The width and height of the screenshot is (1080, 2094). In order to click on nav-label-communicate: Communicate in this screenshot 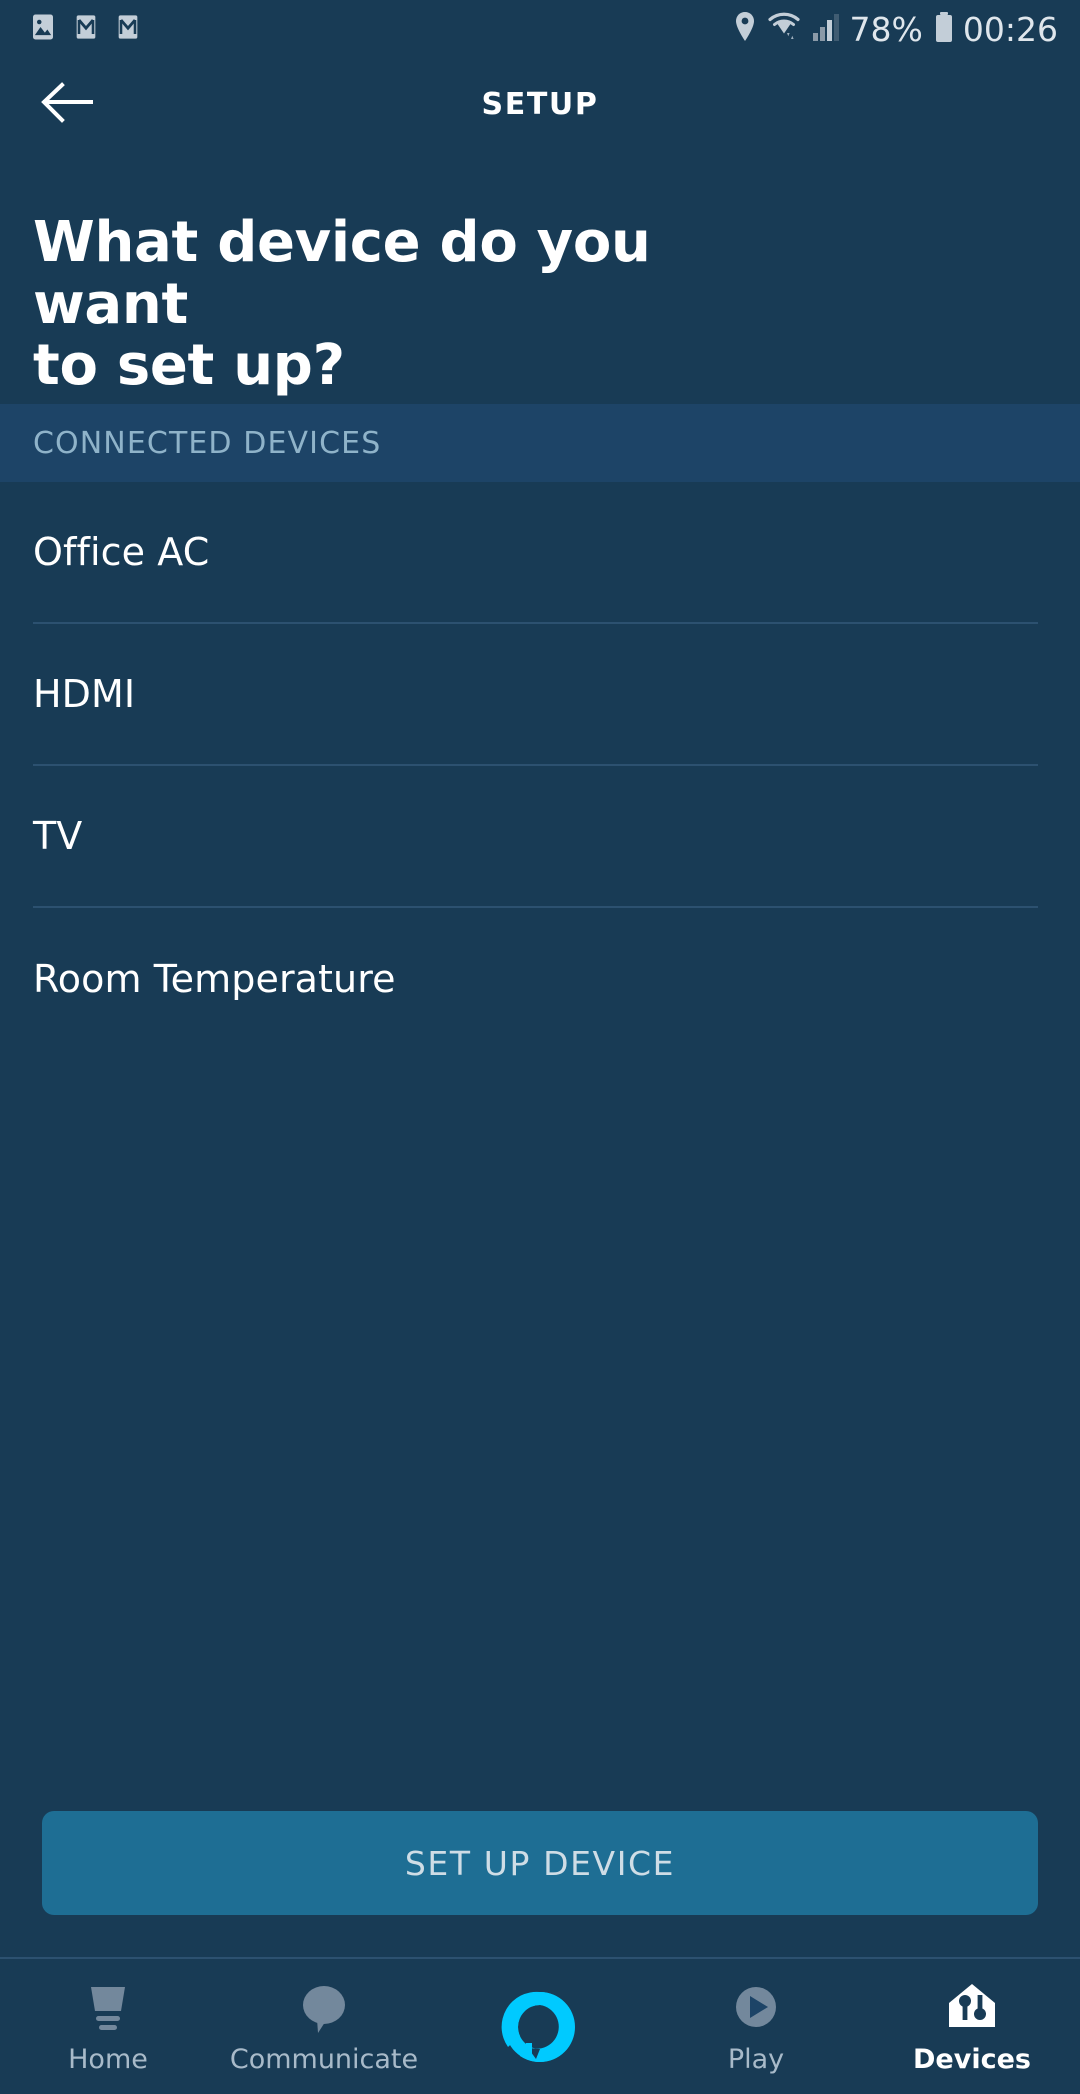, I will do `click(324, 2059)`.